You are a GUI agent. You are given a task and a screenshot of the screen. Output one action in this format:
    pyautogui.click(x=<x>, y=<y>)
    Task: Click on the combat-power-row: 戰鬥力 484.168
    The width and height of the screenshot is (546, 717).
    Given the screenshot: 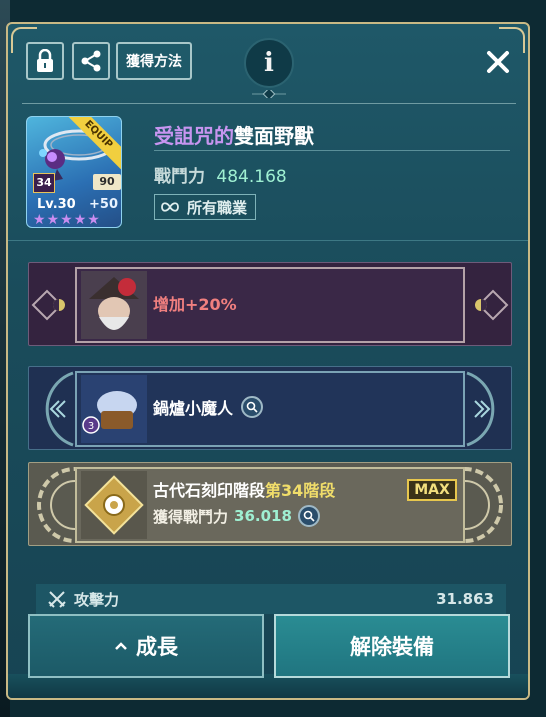 What is the action you would take?
    pyautogui.click(x=220, y=174)
    